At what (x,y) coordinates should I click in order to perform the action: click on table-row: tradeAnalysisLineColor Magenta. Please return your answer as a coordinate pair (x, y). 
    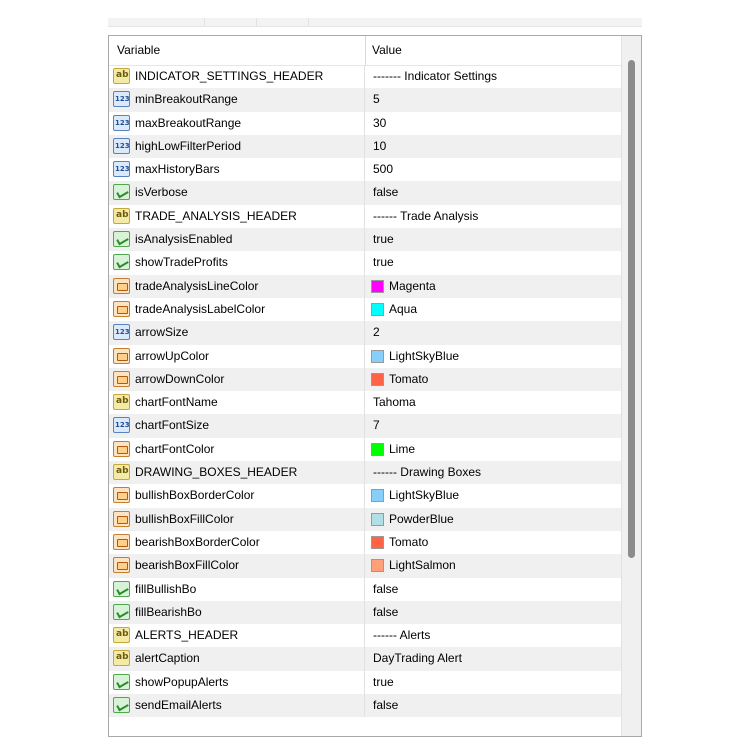
    Looking at the image, I should click on (365, 286).